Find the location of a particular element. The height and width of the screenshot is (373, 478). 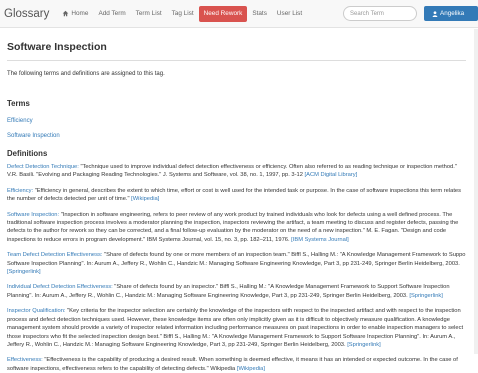

search-input: Search Term is located at coordinates (380, 13).